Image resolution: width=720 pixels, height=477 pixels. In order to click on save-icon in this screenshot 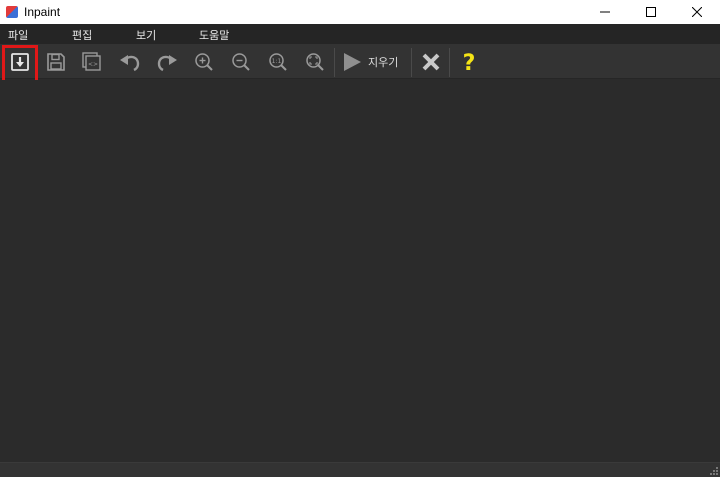, I will do `click(56, 62)`.